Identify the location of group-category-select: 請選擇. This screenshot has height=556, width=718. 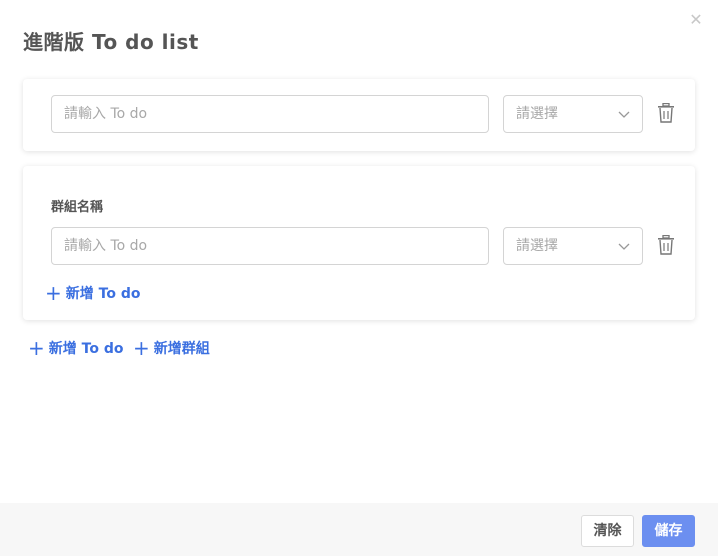
(573, 246).